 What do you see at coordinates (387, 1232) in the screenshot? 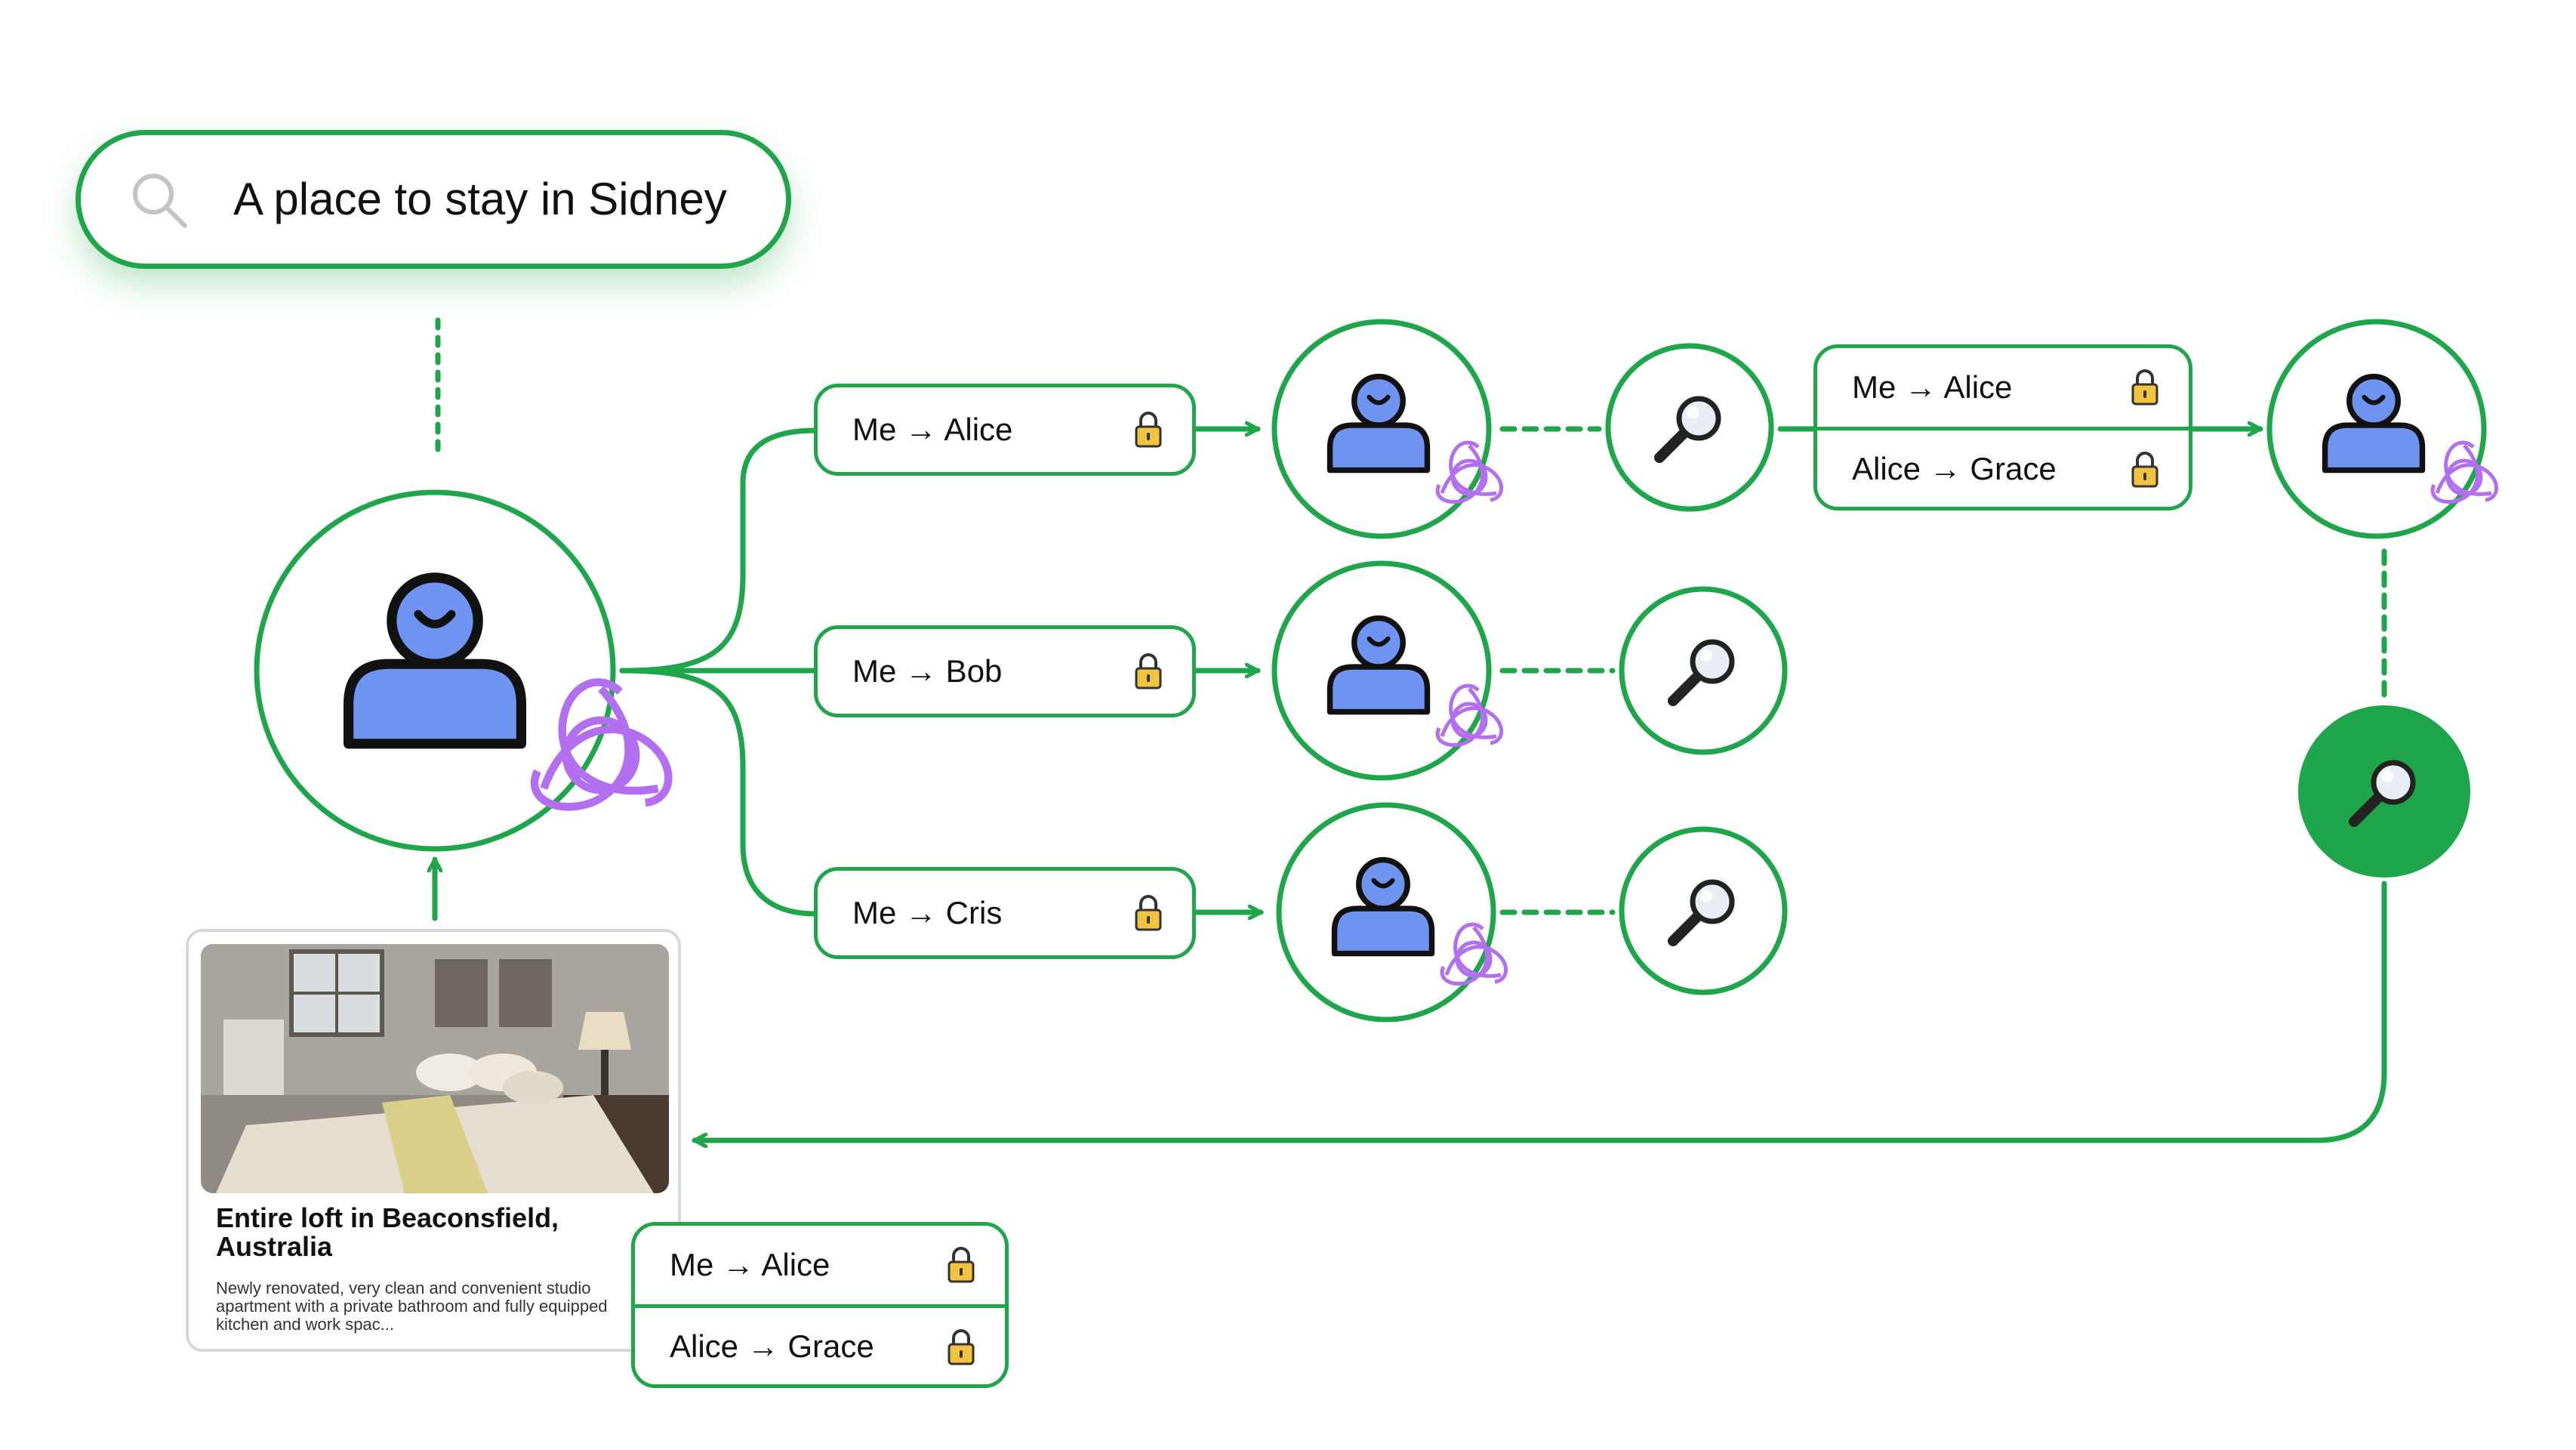
I see `listing-title: Entire loft in Beaconsfield, Australia` at bounding box center [387, 1232].